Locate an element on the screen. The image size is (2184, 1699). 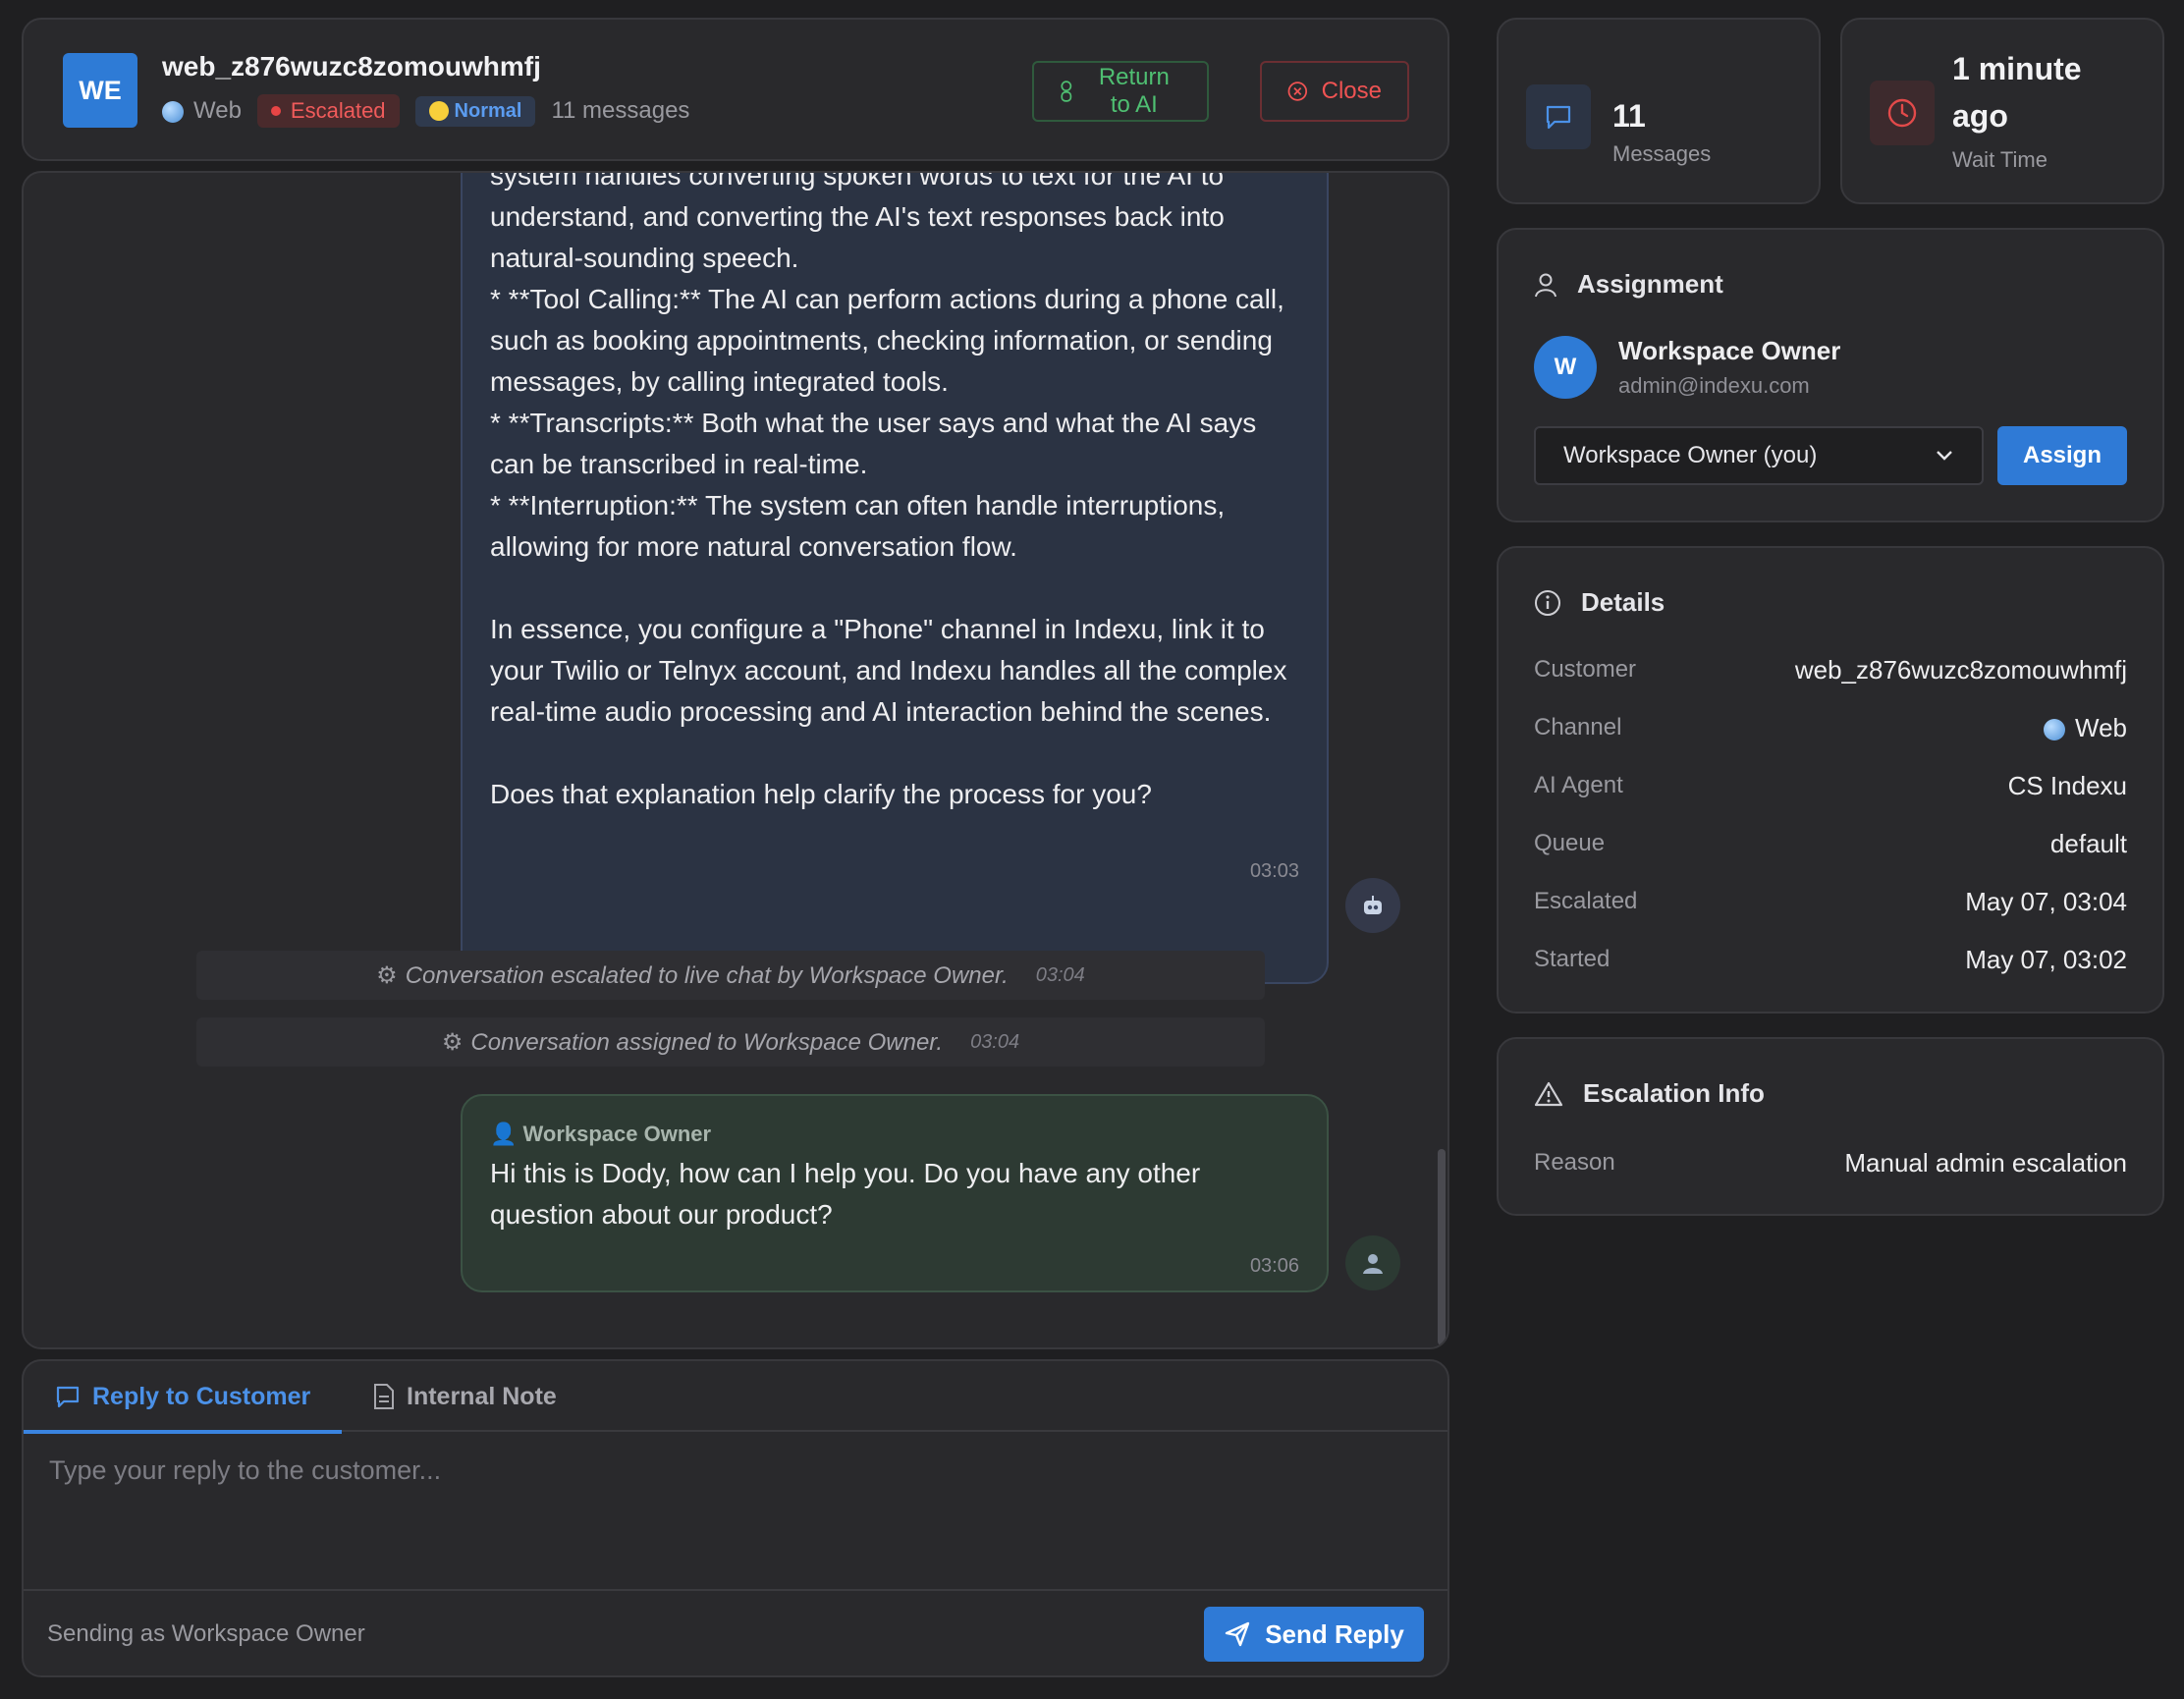
detail-row-started: Started May 07, 03:02 is located at coordinates (1830, 959).